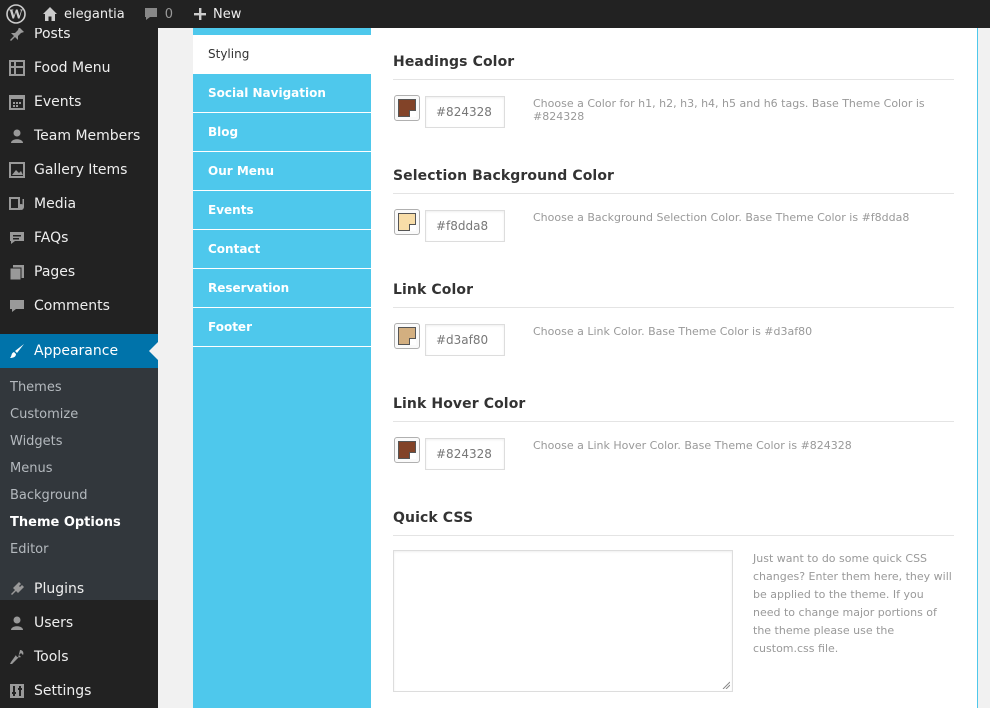  I want to click on admin-bar: W elegantia 0 New, so click(495, 14).